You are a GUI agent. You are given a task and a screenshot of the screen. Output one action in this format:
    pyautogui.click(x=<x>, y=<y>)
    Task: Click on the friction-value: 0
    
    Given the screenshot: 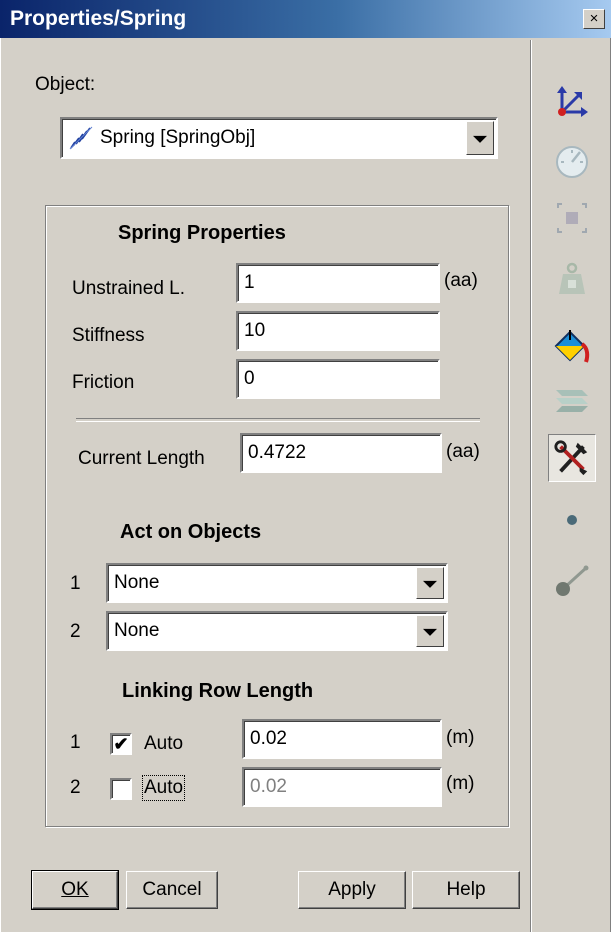 What is the action you would take?
    pyautogui.click(x=249, y=378)
    